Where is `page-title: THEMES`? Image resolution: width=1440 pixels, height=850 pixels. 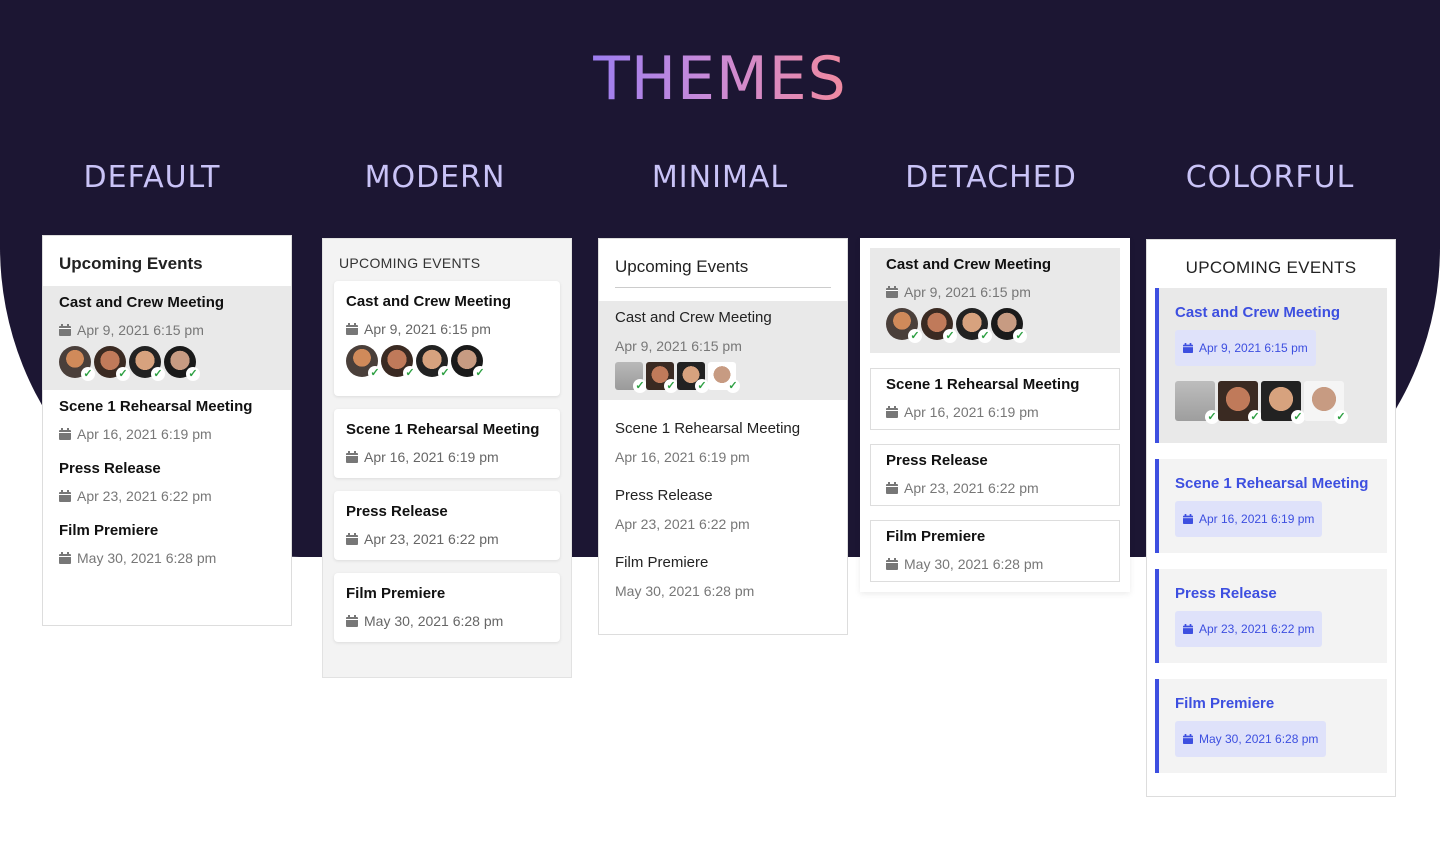 page-title: THEMES is located at coordinates (720, 79).